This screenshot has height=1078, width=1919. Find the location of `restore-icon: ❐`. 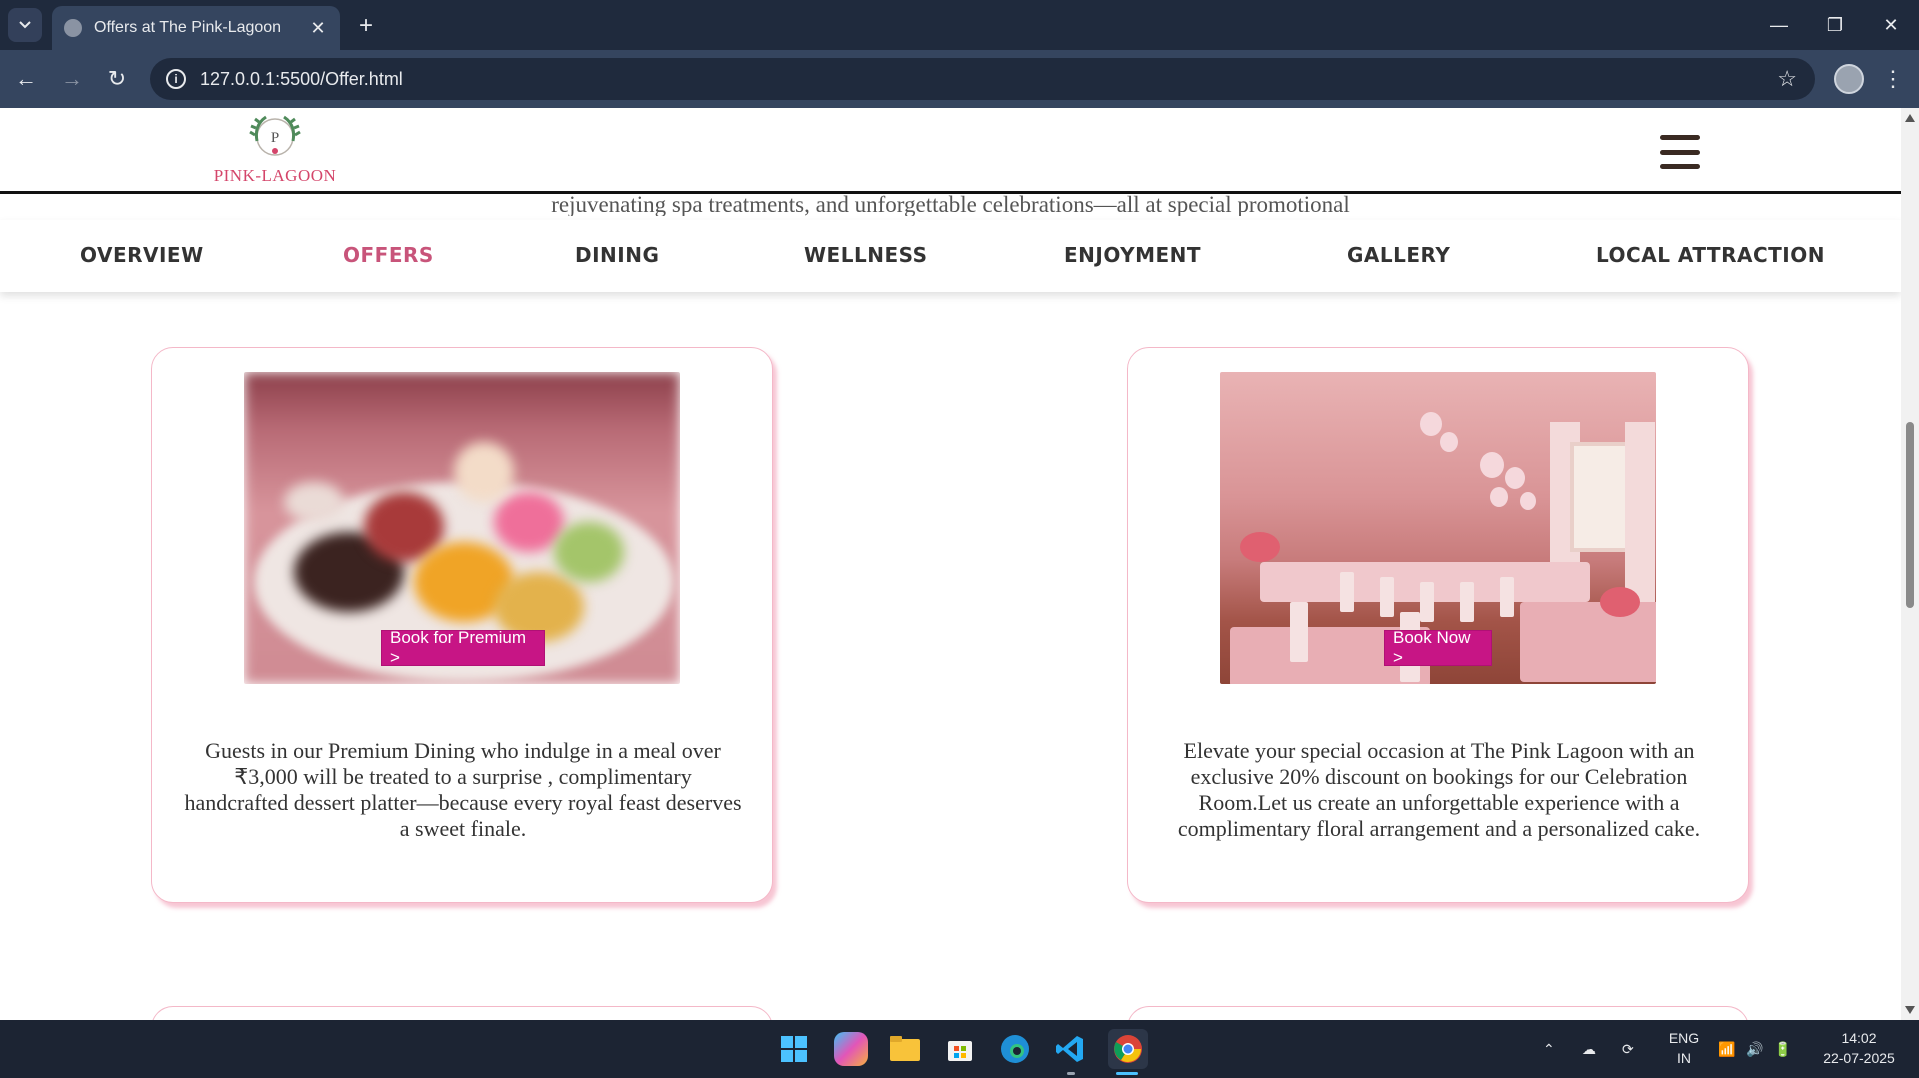

restore-icon: ❐ is located at coordinates (1835, 25).